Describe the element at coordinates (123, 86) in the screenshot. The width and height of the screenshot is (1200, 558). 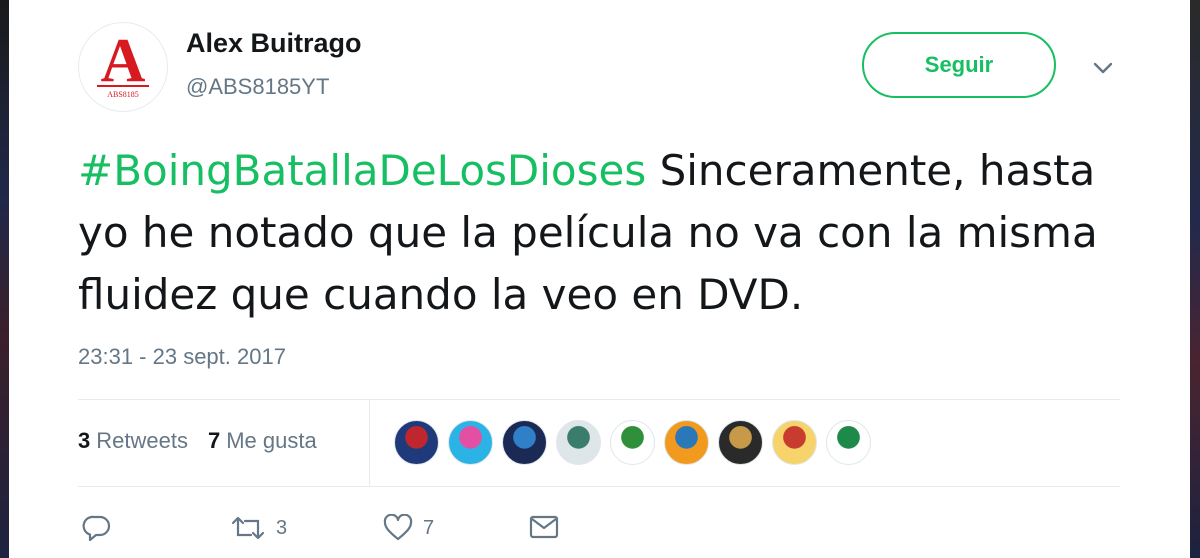
I see `avatar-rule` at that location.